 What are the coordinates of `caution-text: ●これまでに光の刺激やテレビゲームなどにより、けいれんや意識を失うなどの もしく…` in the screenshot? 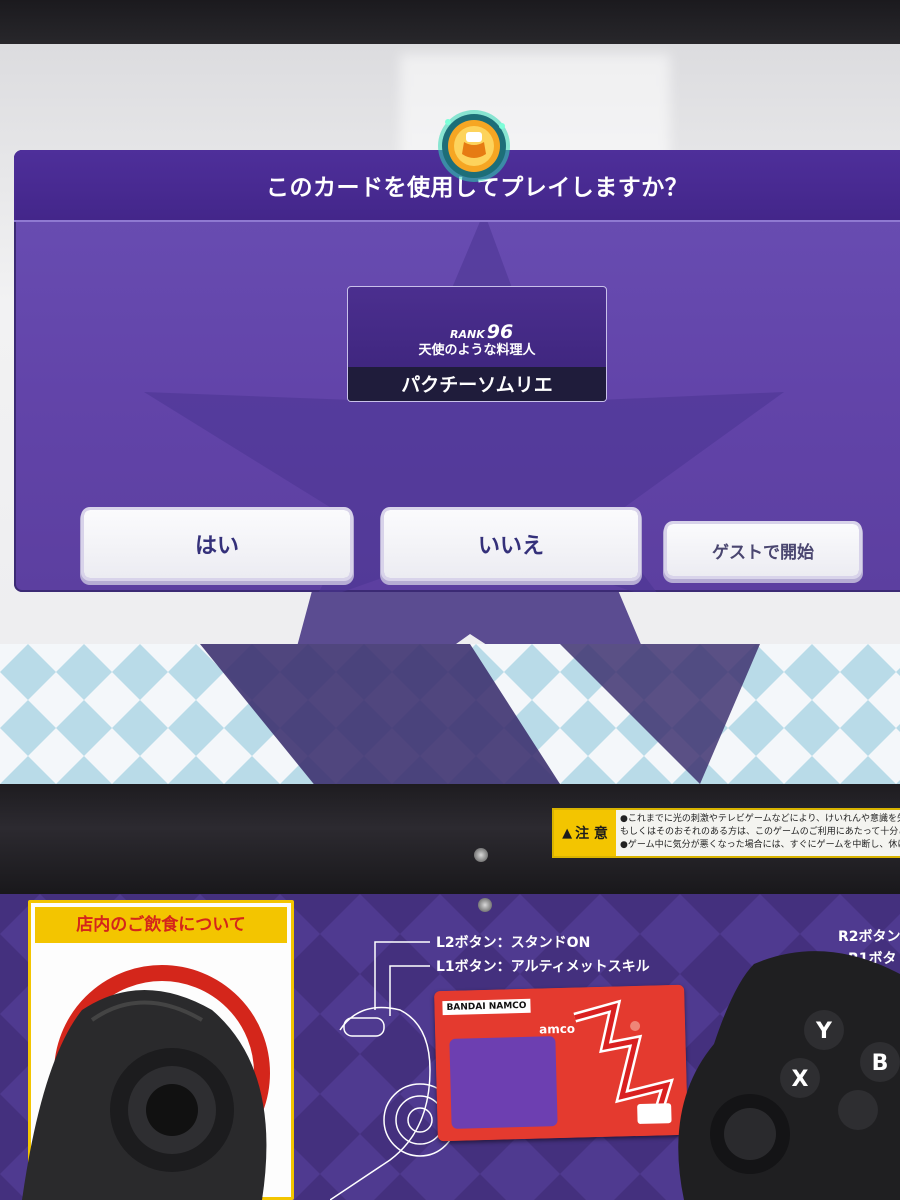 It's located at (760, 832).